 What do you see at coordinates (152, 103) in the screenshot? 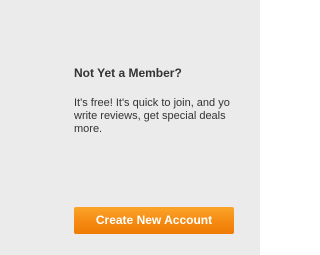
I see `signup-description-line: It's free! It's quick to join, and yo` at bounding box center [152, 103].